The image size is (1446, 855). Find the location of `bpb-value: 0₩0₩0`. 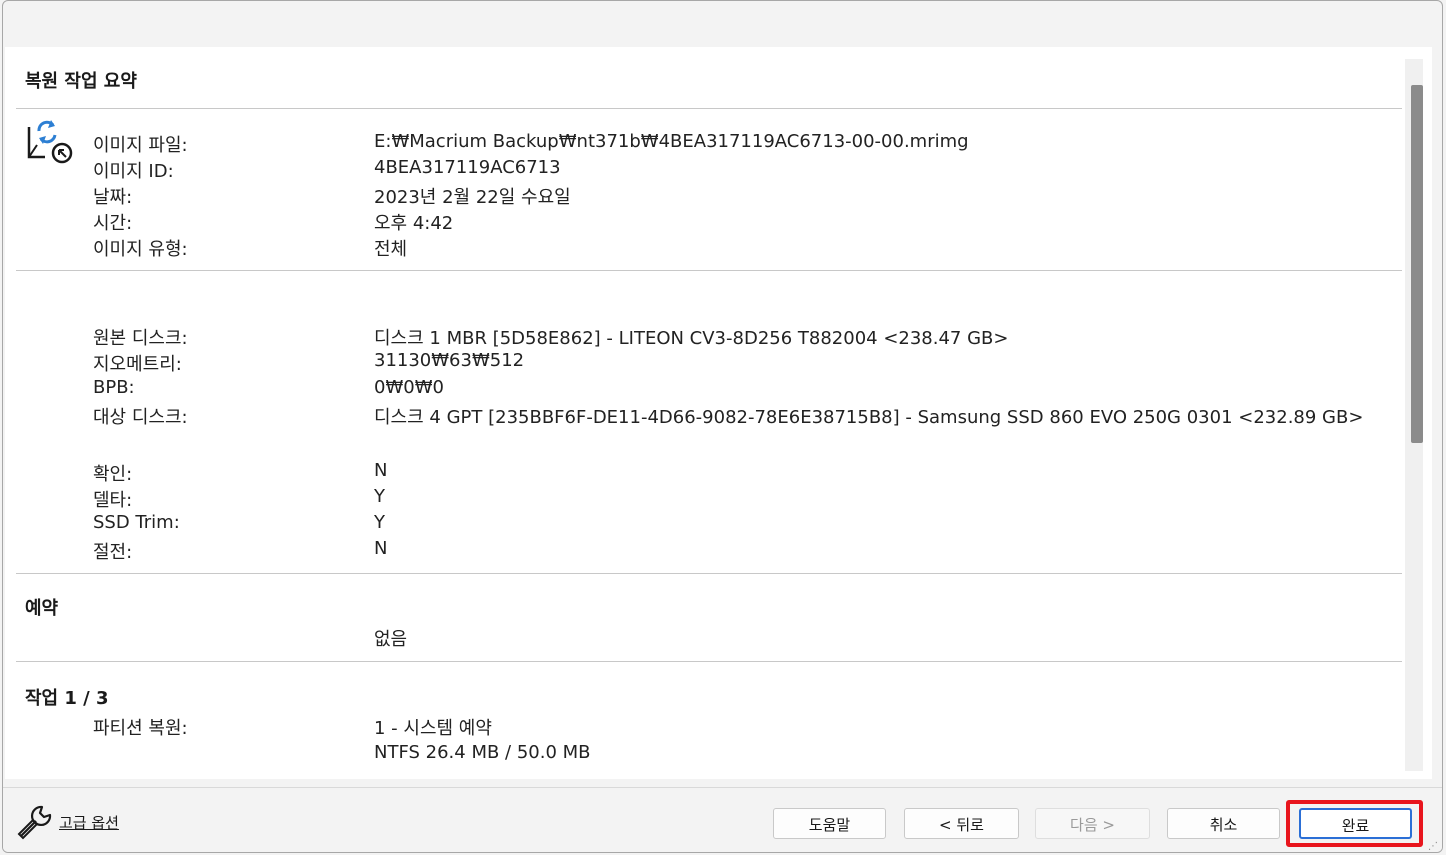

bpb-value: 0₩0₩0 is located at coordinates (409, 387).